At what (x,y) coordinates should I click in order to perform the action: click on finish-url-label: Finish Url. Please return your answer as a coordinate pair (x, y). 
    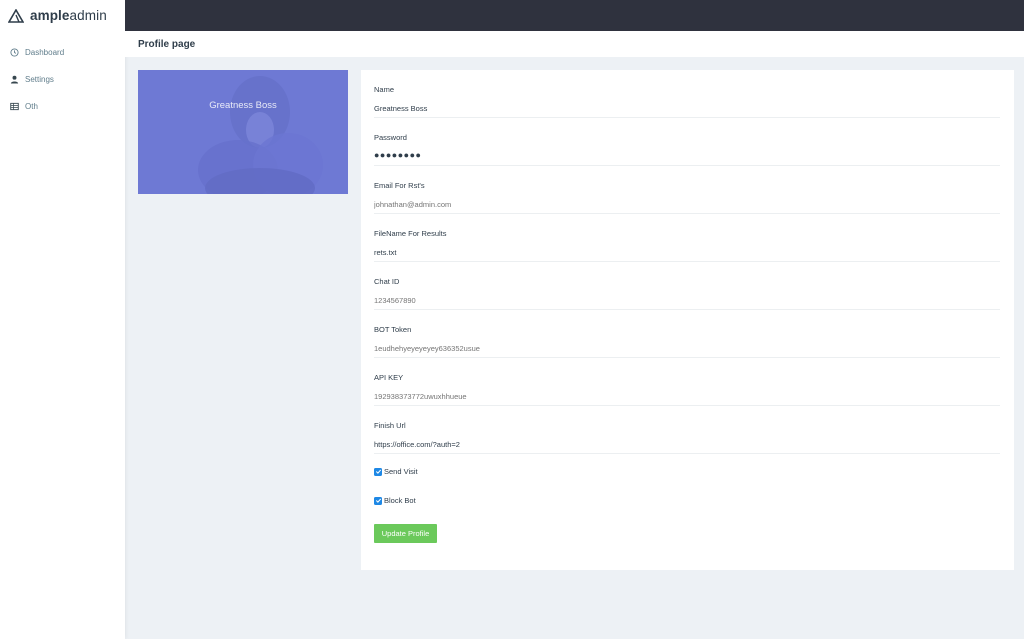
    Looking at the image, I should click on (390, 425).